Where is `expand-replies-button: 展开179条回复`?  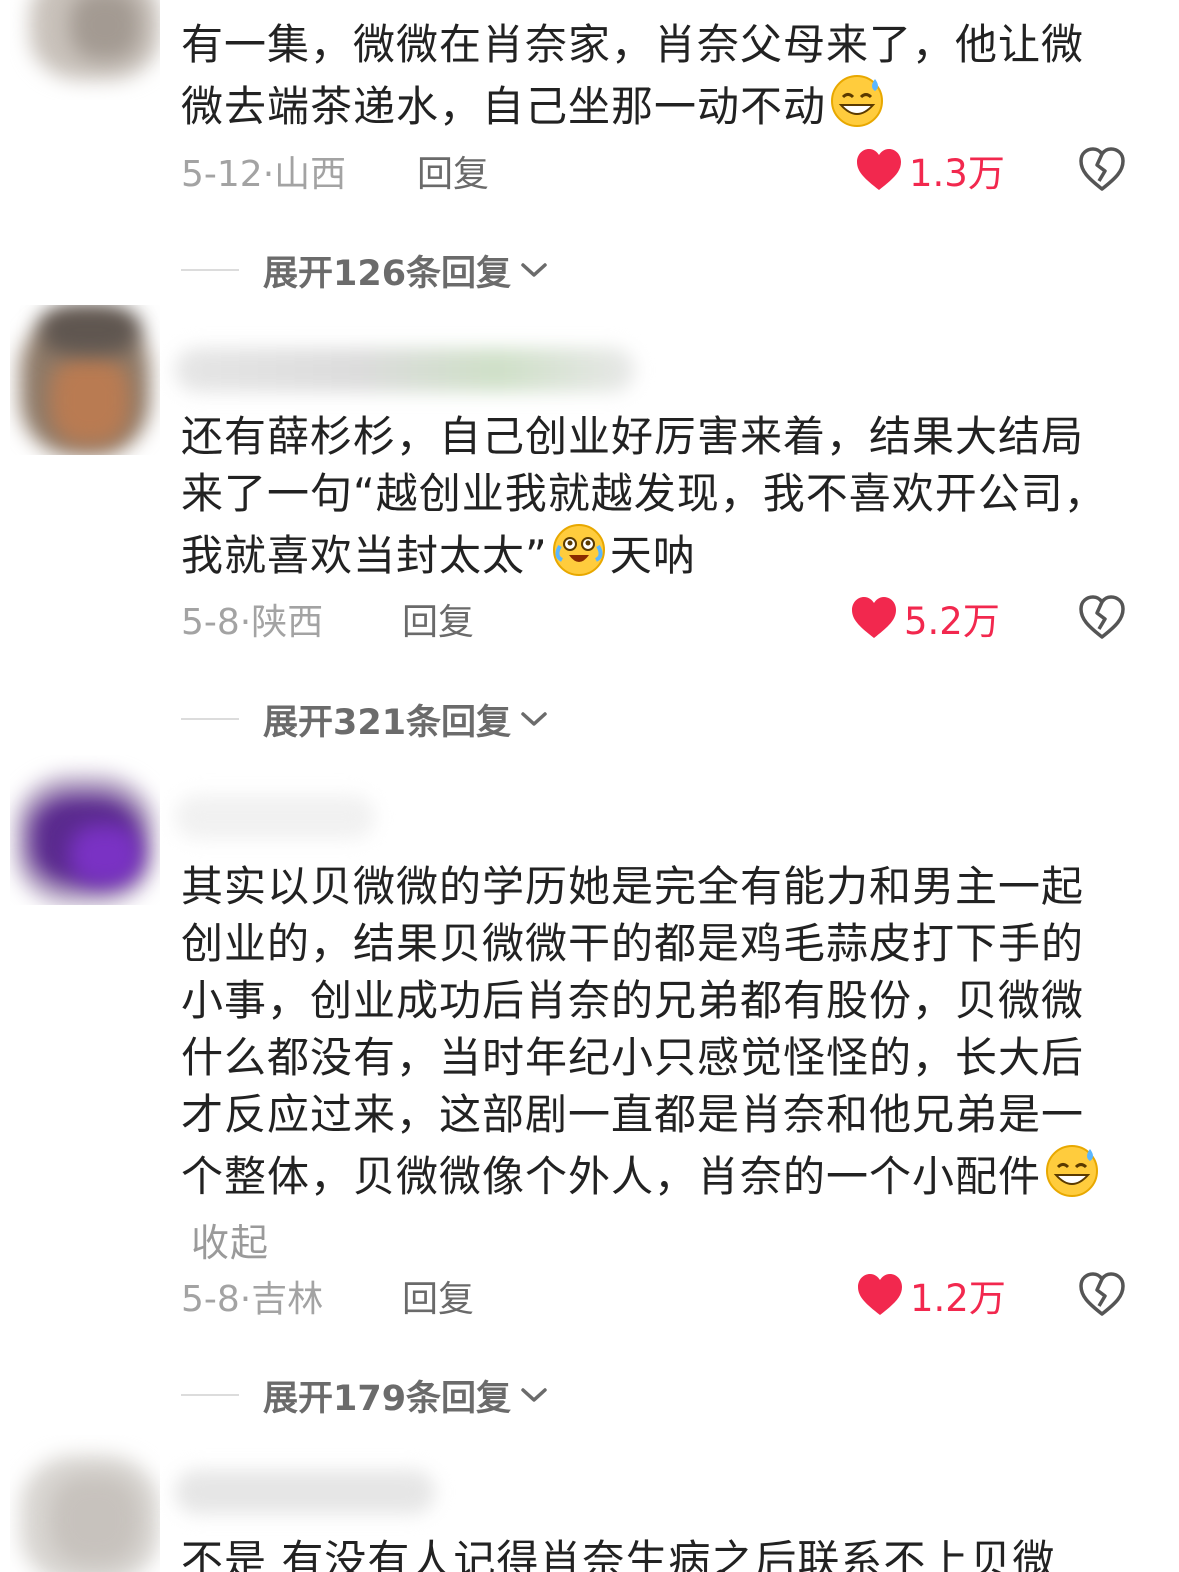 expand-replies-button: 展开179条回复 is located at coordinates (365, 1395).